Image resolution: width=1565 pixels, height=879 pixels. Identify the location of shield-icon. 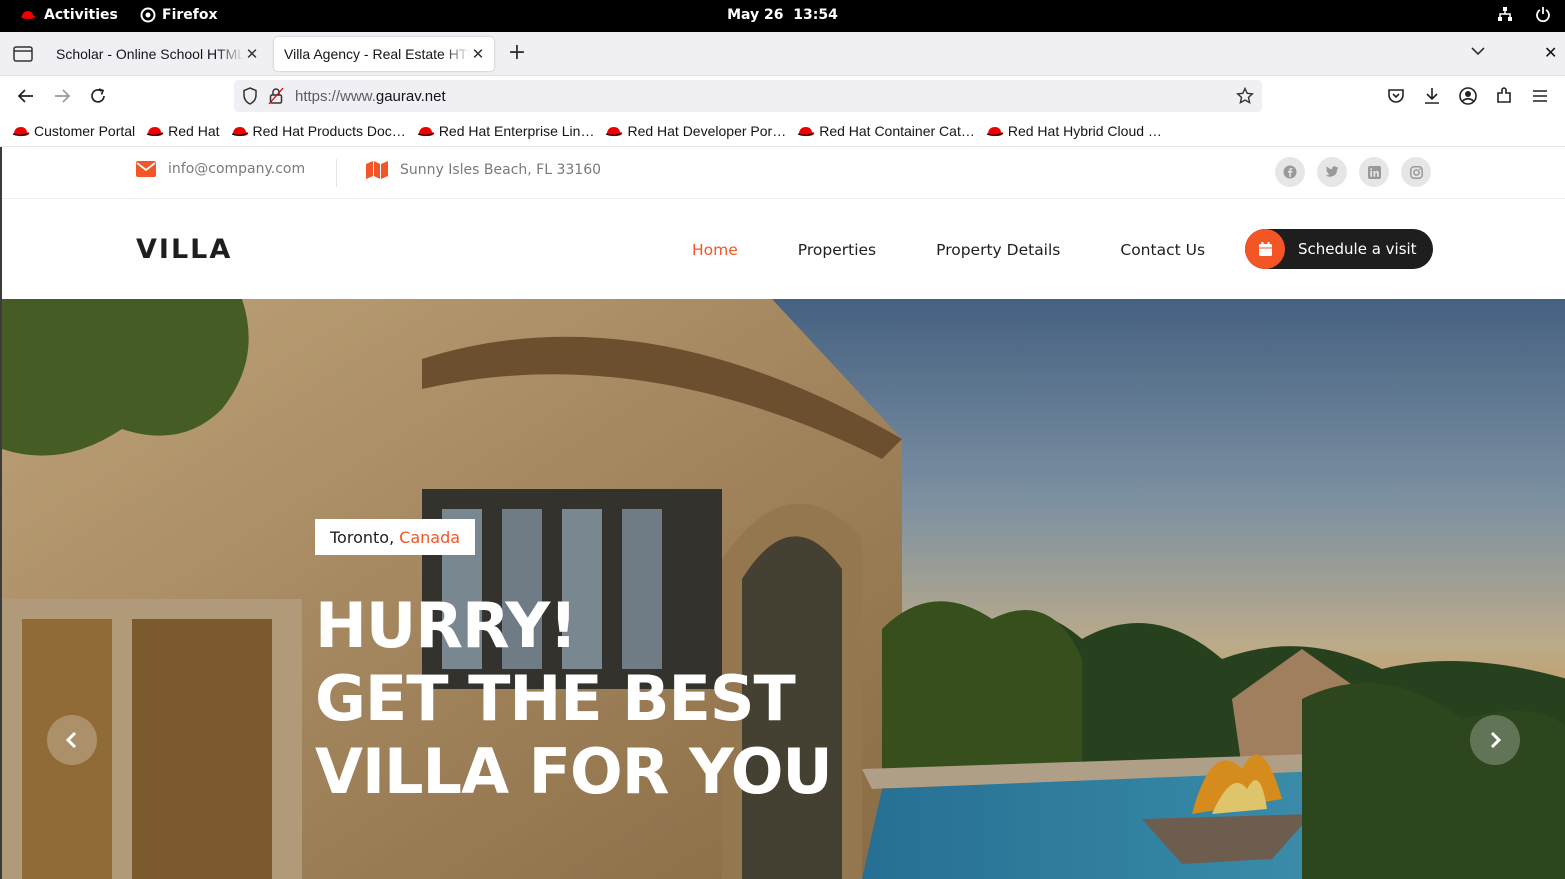
(250, 96).